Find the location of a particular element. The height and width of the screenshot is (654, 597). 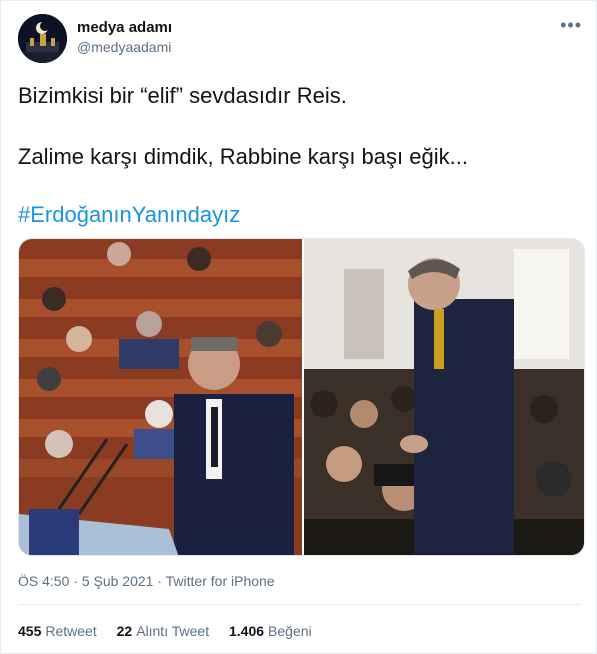

more-icon: ••• is located at coordinates (571, 25).